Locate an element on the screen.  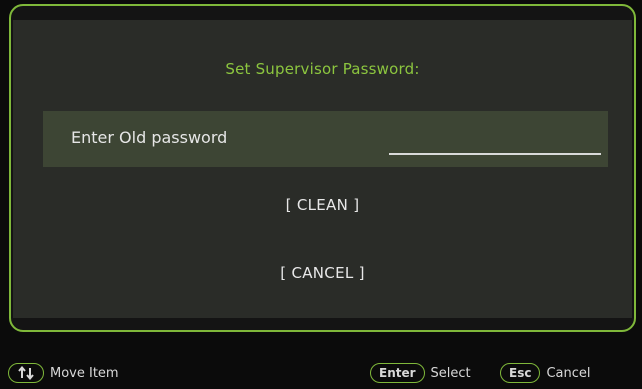
dialog-title: Set Supervisor Password: is located at coordinates (322, 69).